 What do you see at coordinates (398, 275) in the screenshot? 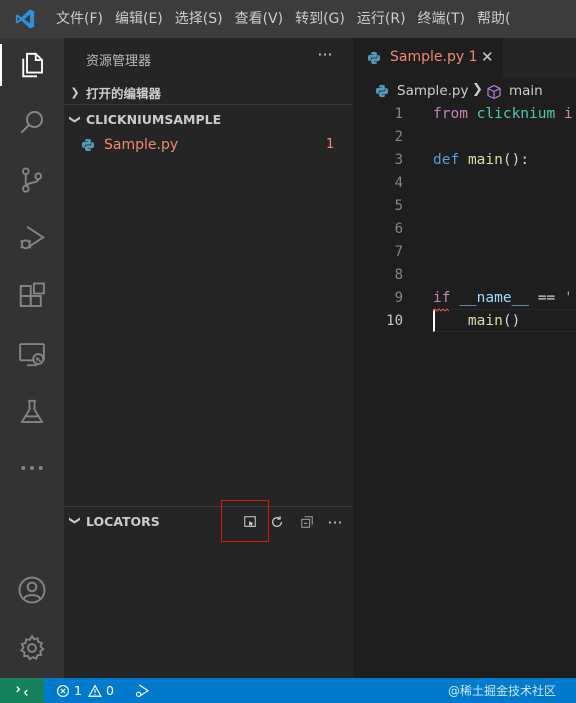
I see `line-number: 8` at bounding box center [398, 275].